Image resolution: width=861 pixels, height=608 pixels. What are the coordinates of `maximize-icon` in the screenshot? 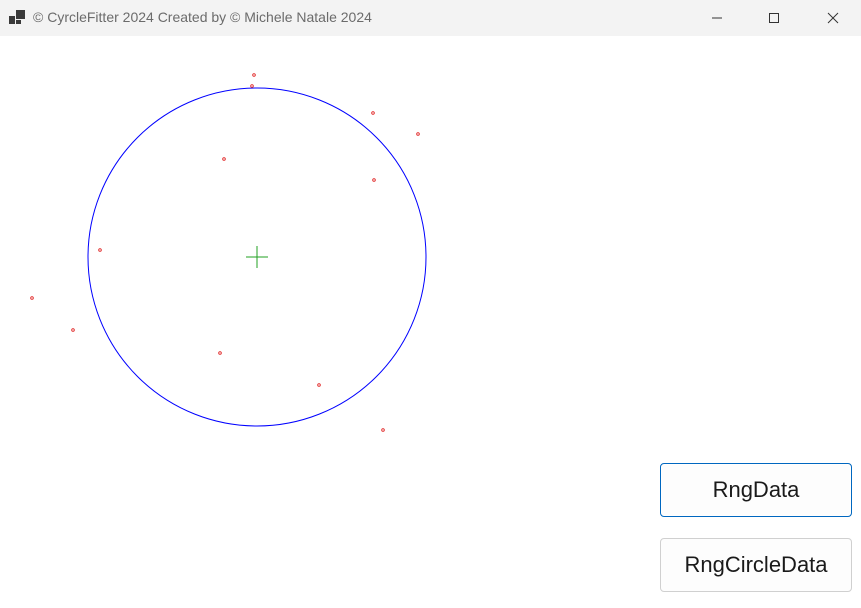 It's located at (774, 18).